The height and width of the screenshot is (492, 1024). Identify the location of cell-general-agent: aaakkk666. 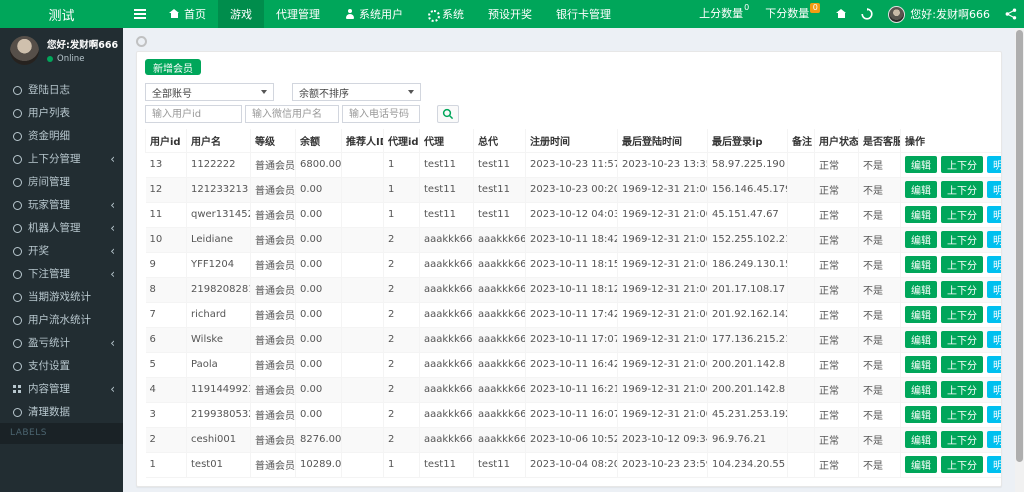
(499, 339).